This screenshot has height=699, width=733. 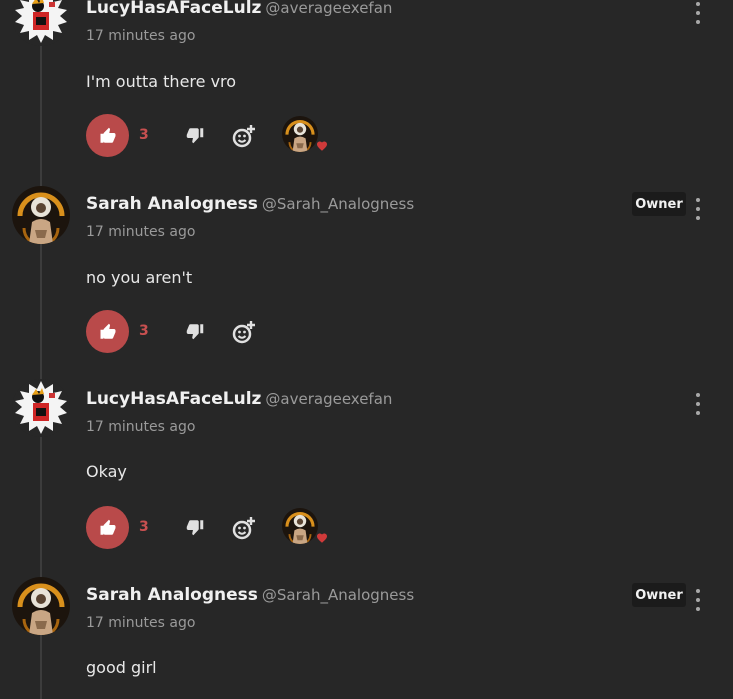 I want to click on comment-text: no you aren't, so click(x=139, y=277).